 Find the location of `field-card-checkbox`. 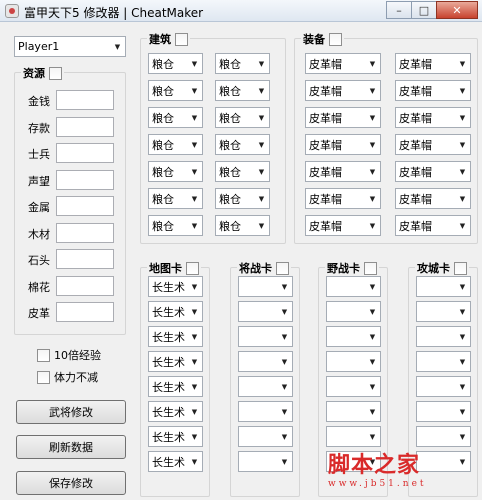

field-card-checkbox is located at coordinates (370, 268).